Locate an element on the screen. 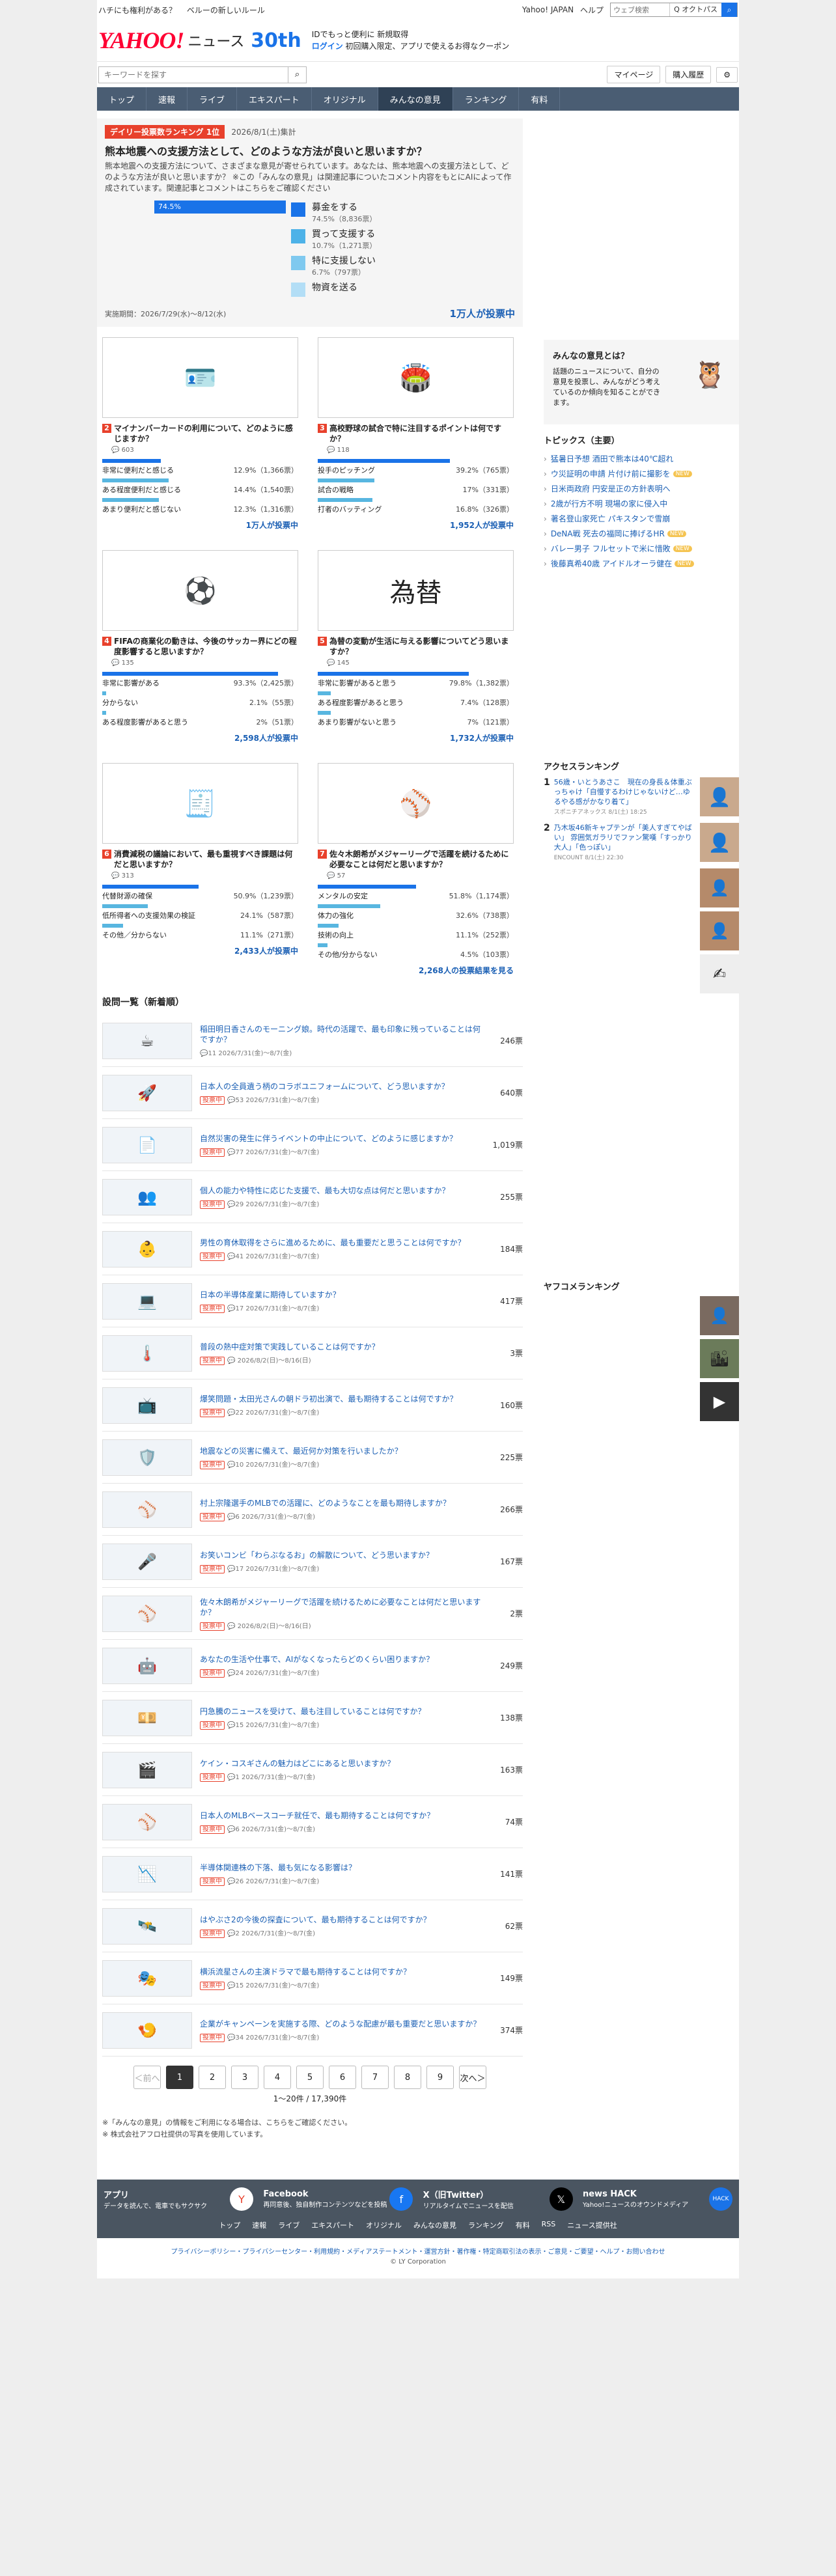  promo-line-2: 初回購入限定、アプリで使えるお得なクーポン is located at coordinates (428, 46).